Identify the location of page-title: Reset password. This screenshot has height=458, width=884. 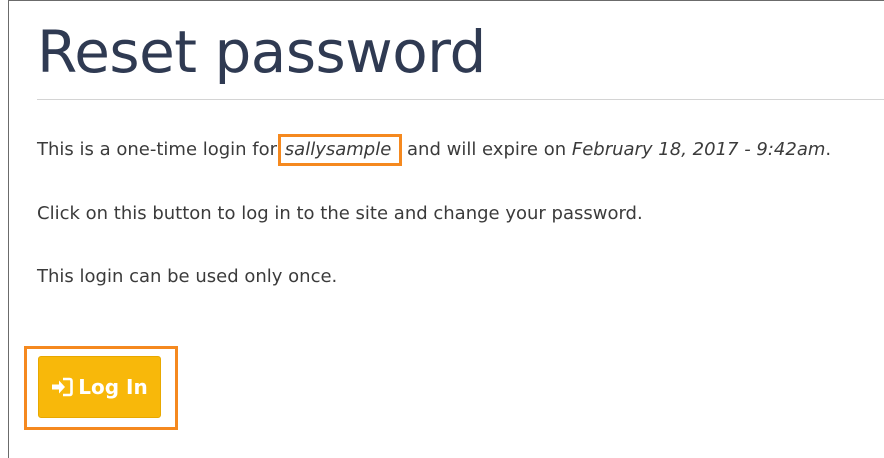
(261, 52).